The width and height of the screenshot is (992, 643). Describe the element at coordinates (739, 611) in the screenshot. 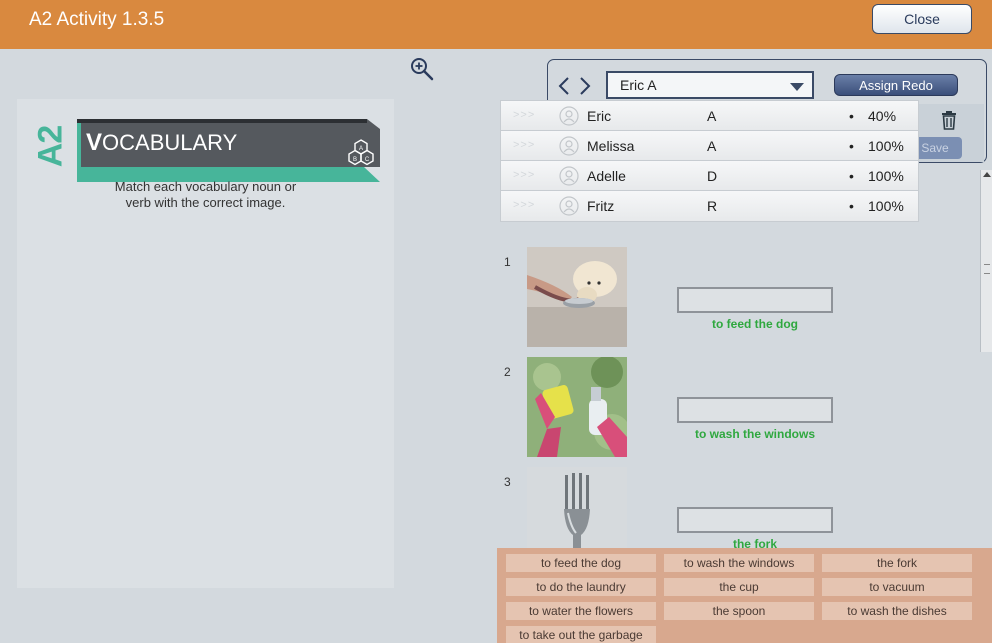

I see `word-tile: the spoon` at that location.